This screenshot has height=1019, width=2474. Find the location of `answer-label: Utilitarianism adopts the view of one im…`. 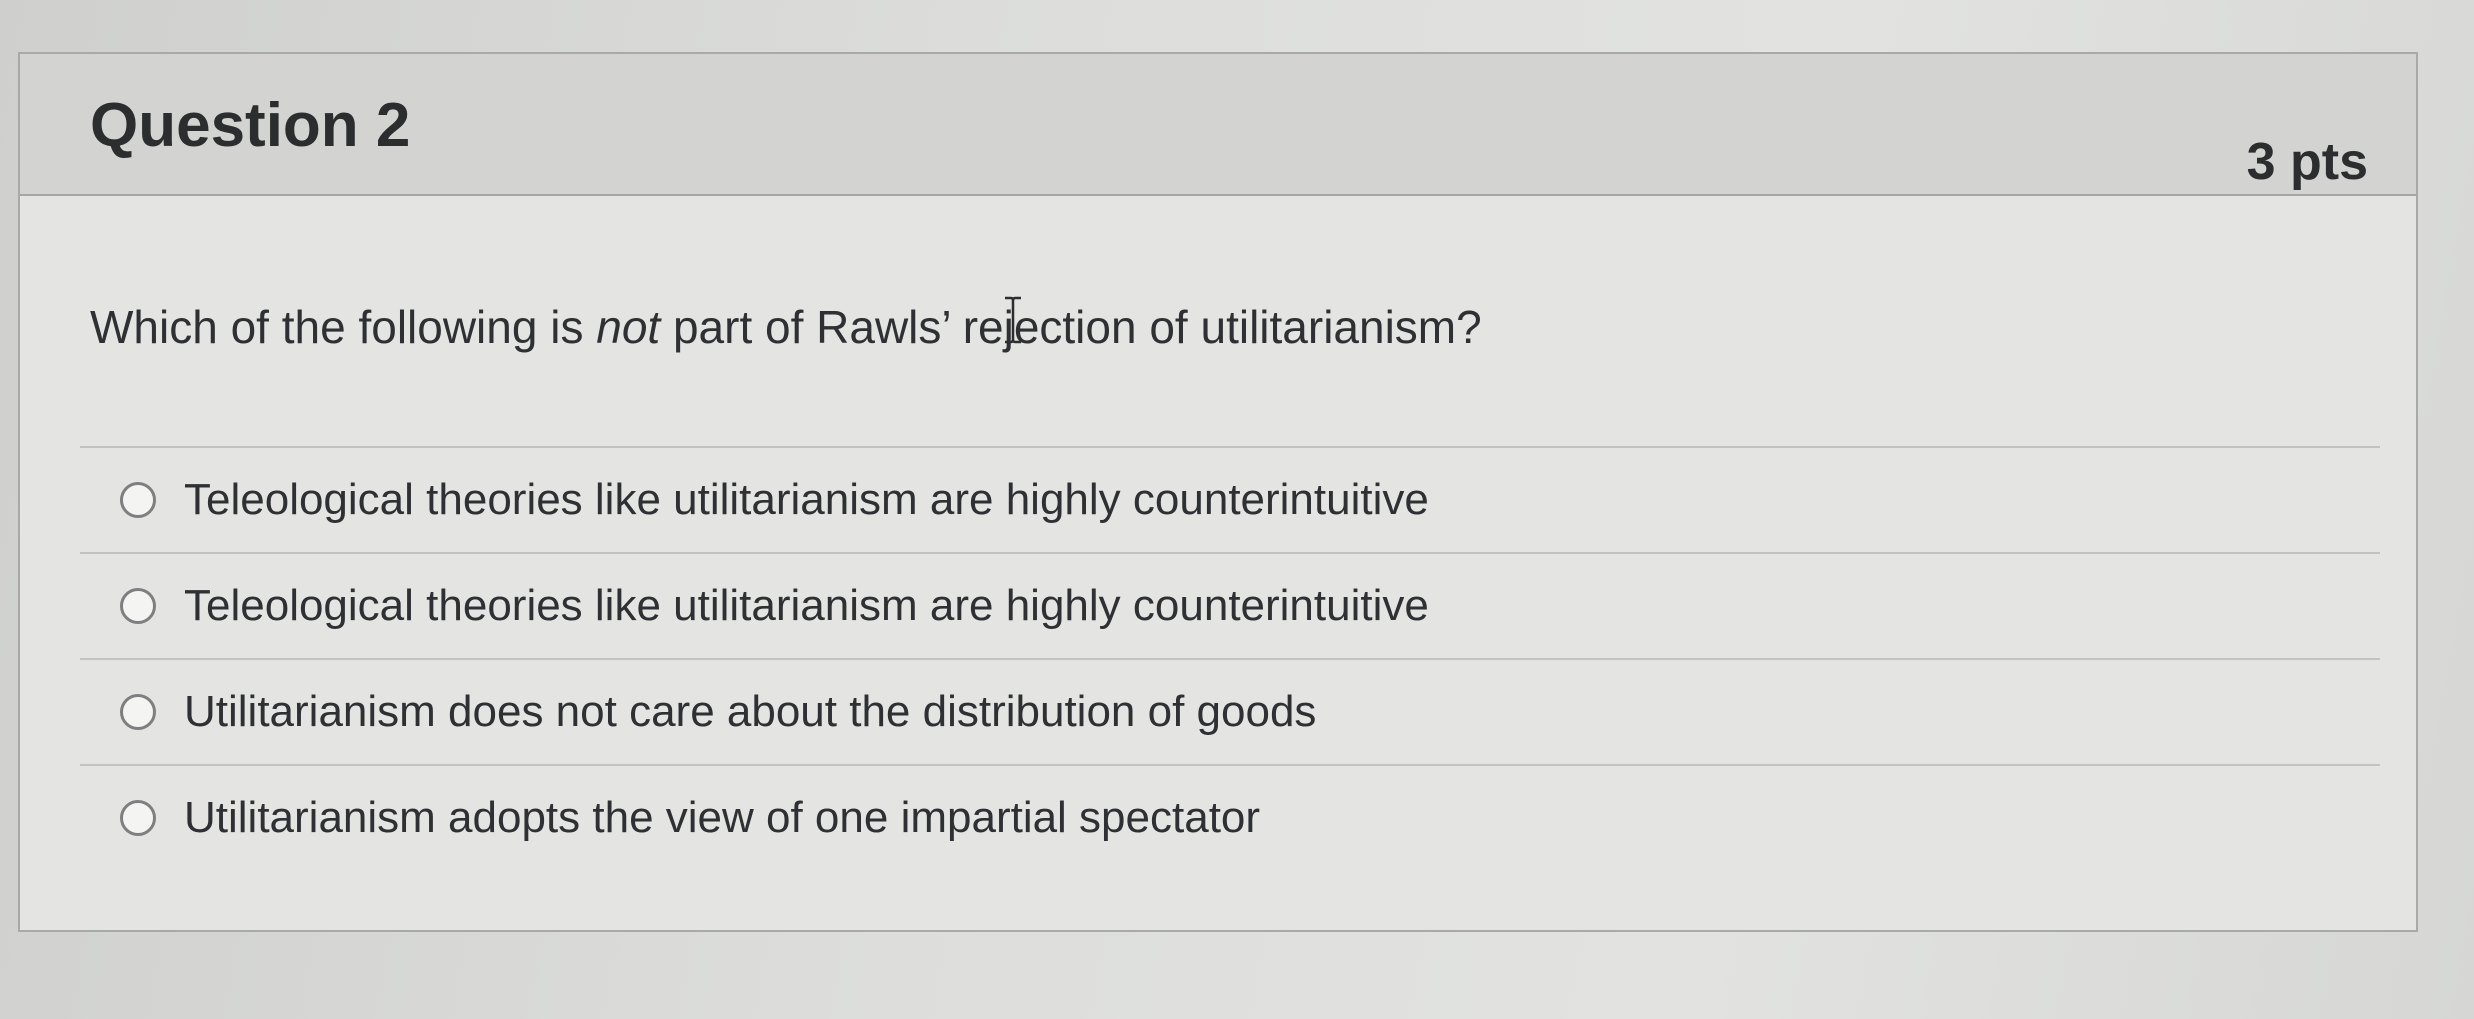

answer-label: Utilitarianism adopts the view of one im… is located at coordinates (722, 818).